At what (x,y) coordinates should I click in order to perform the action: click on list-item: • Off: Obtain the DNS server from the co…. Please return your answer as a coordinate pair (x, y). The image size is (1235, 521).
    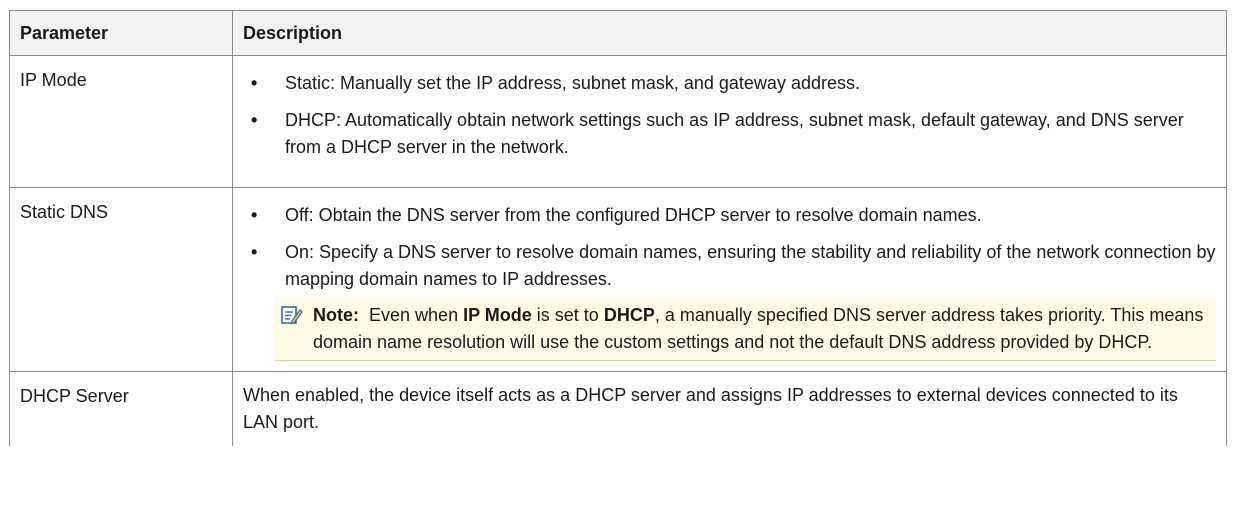
    Looking at the image, I should click on (729, 215).